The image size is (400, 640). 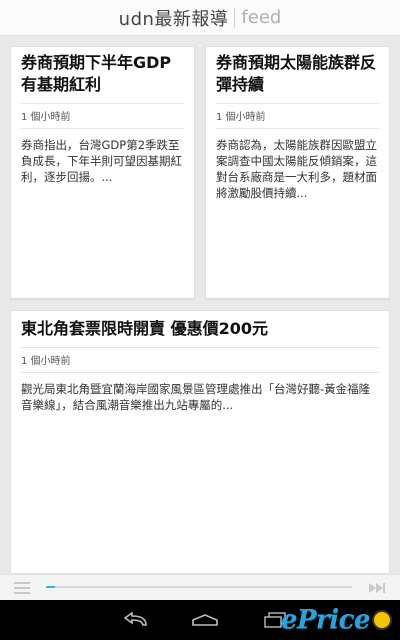 I want to click on feed-label: feed, so click(x=261, y=17).